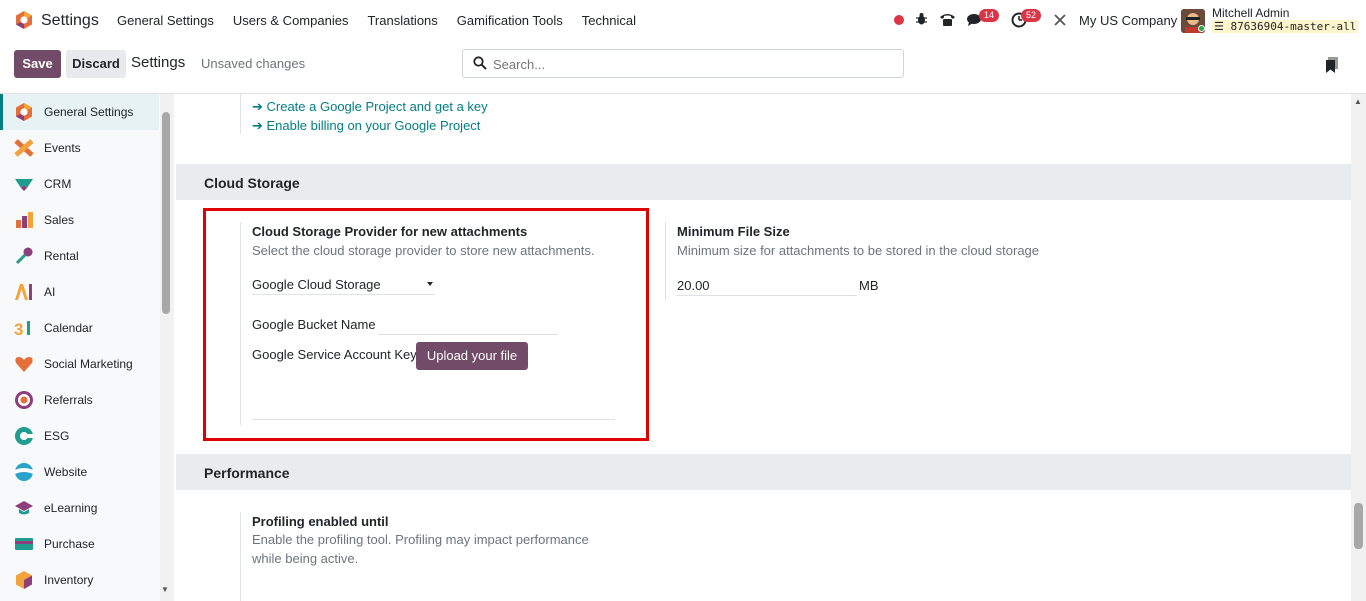 The image size is (1366, 601). Describe the element at coordinates (66, 472) in the screenshot. I see `sidebar-item-label: Website` at that location.